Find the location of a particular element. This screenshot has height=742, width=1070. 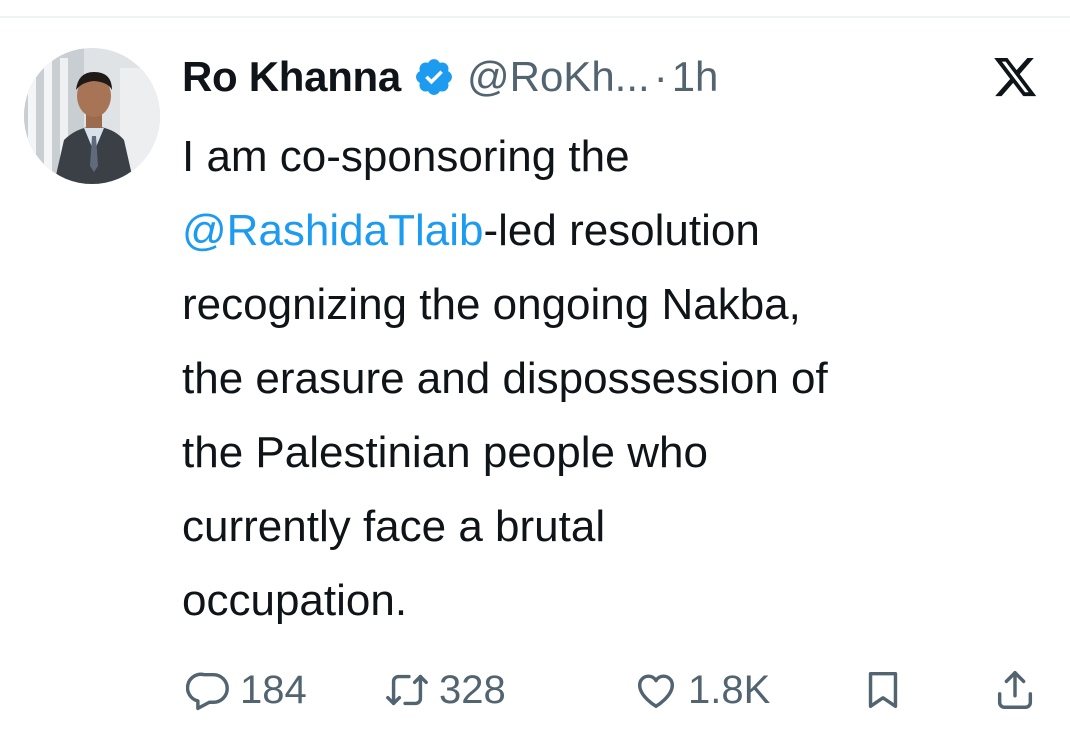

tweet-text-line: currently face a brutal is located at coordinates (394, 526).